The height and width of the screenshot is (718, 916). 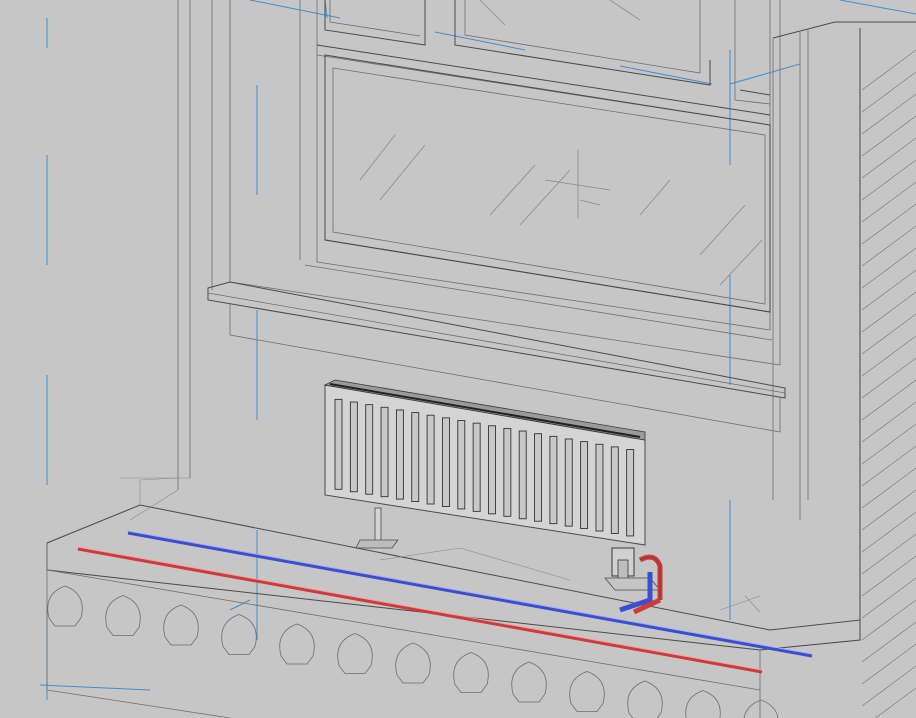 What do you see at coordinates (377, 528) in the screenshot?
I see `radiator-stand` at bounding box center [377, 528].